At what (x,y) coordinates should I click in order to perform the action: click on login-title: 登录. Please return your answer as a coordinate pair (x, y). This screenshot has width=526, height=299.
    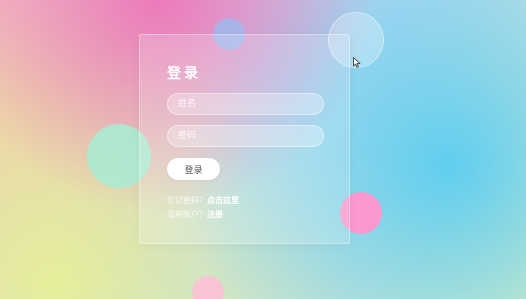
    Looking at the image, I should click on (184, 74).